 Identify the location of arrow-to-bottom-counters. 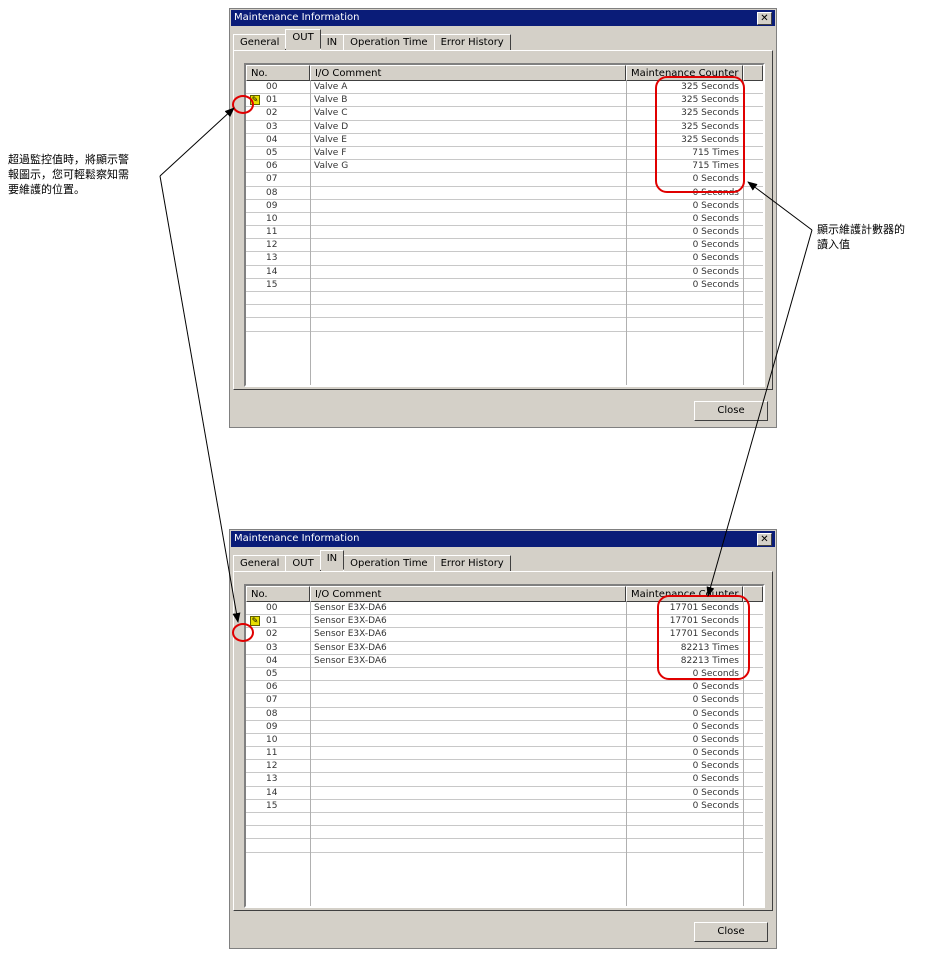
(759, 413).